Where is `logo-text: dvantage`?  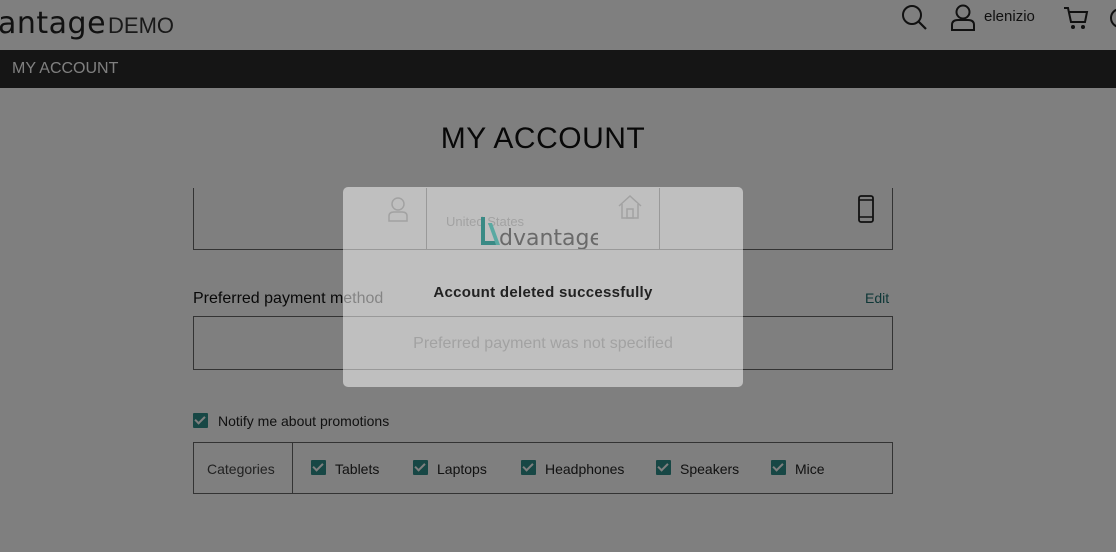 logo-text: dvantage is located at coordinates (548, 237).